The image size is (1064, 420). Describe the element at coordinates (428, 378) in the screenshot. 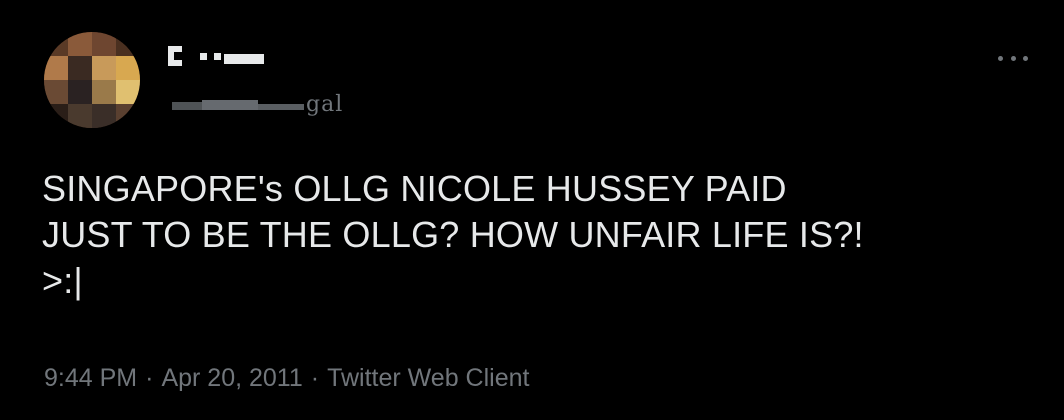

I see `client-link: Twitter Web Client` at that location.